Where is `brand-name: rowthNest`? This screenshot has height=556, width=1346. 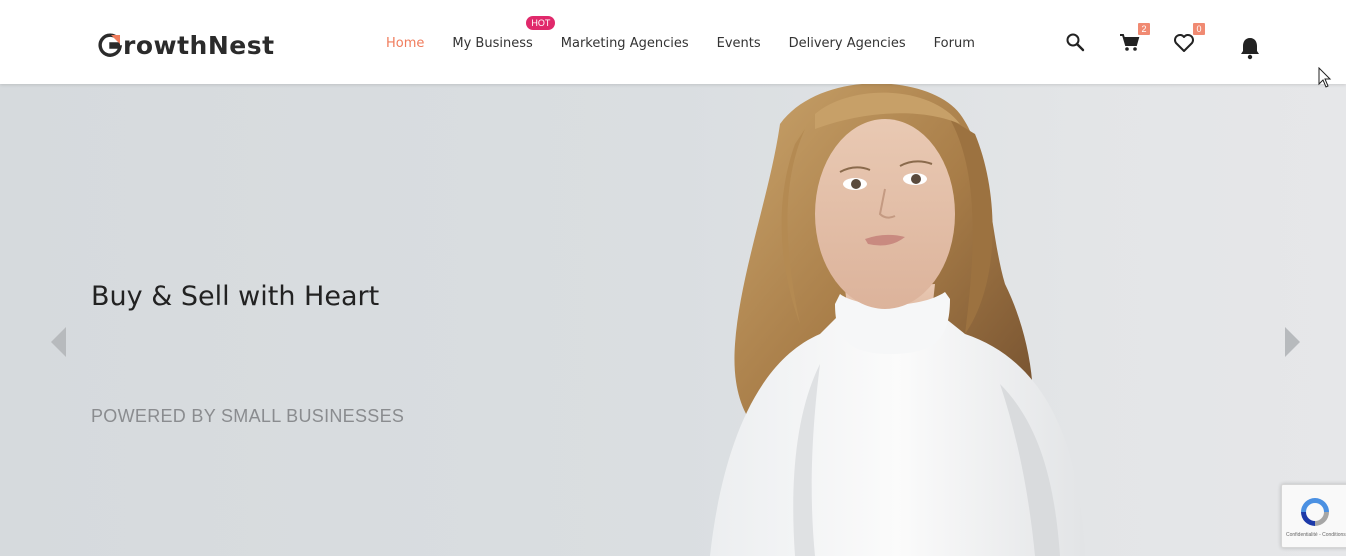 brand-name: rowthNest is located at coordinates (199, 45).